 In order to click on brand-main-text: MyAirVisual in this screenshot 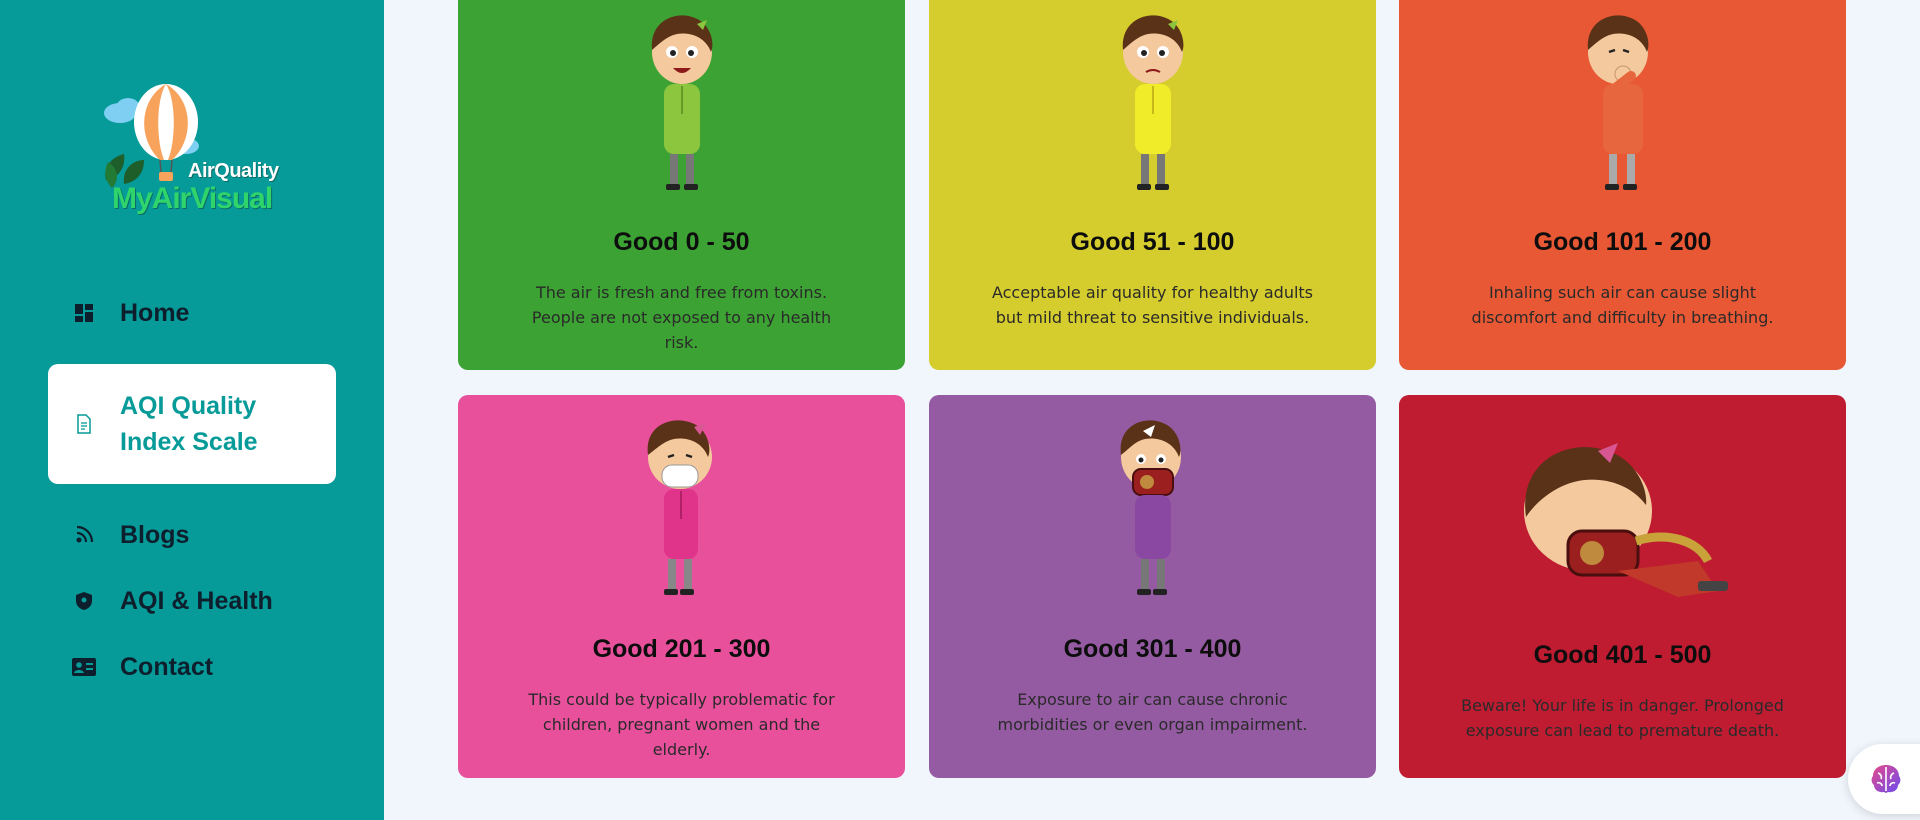, I will do `click(192, 198)`.